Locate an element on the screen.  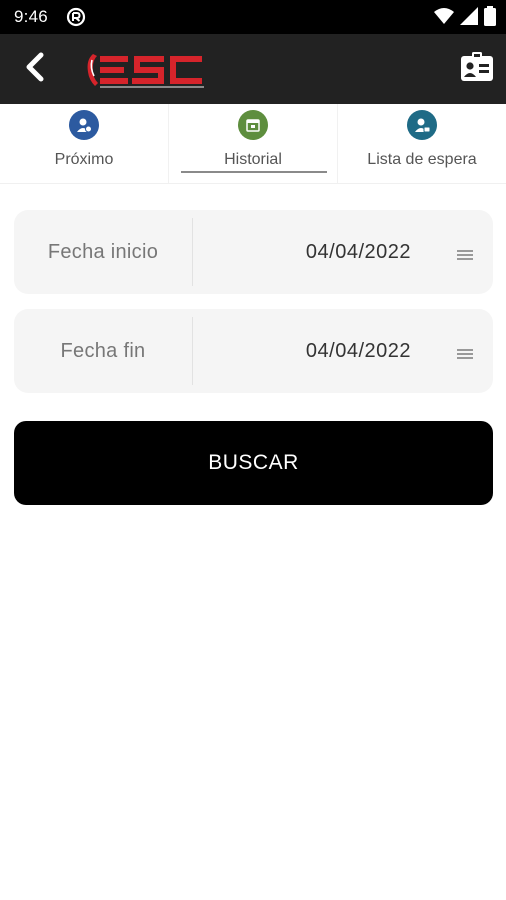
back-arrow-icon is located at coordinates (35, 69).